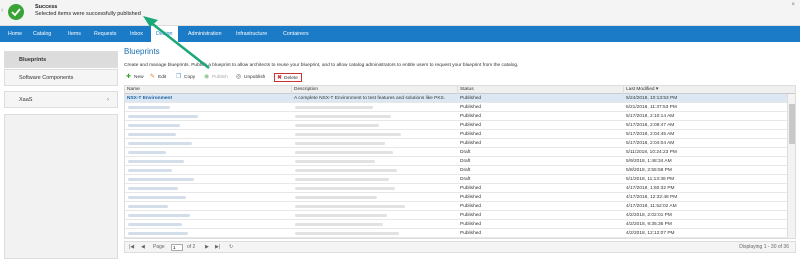  What do you see at coordinates (207, 247) in the screenshot?
I see `next-page-icon: ▶` at bounding box center [207, 247].